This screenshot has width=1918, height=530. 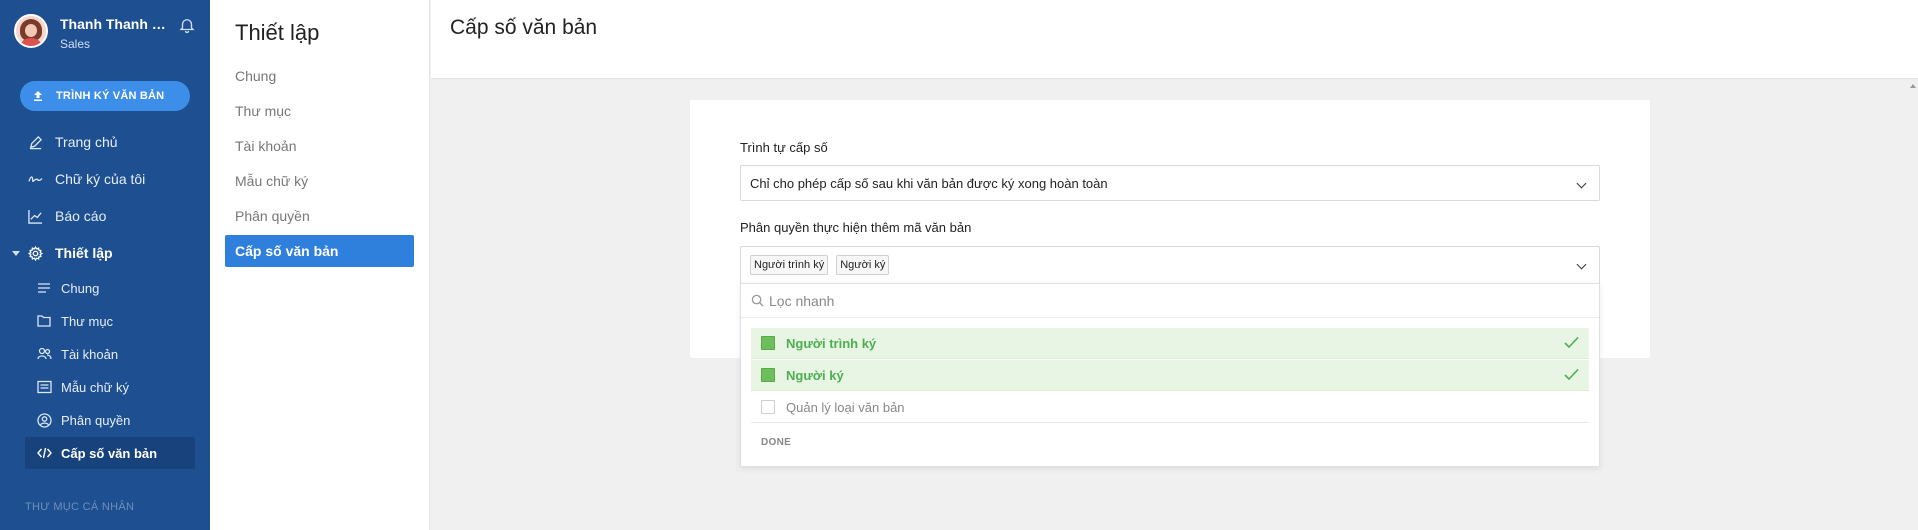 What do you see at coordinates (187, 25) in the screenshot?
I see `bell-icon` at bounding box center [187, 25].